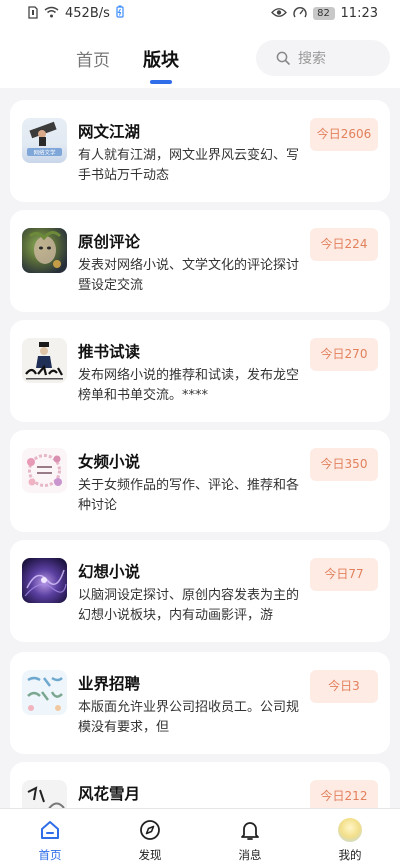 Image resolution: width=400 pixels, height=866 pixels. I want to click on nav-discover: 发现, so click(150, 837).